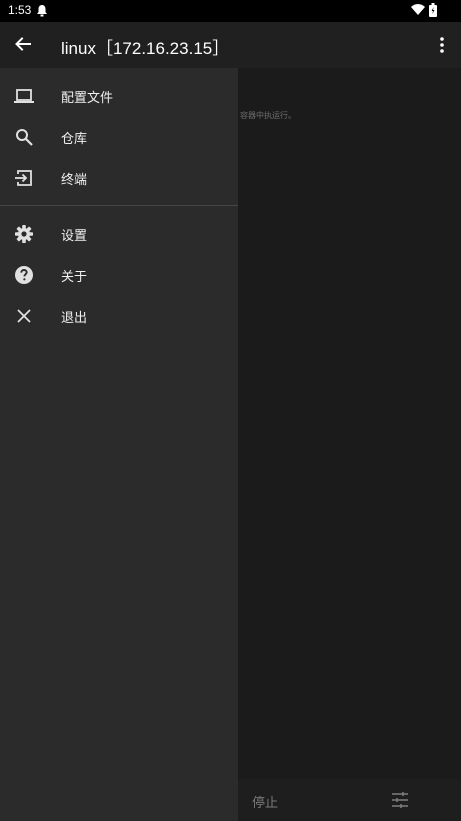  What do you see at coordinates (433, 10) in the screenshot?
I see `battery-icon` at bounding box center [433, 10].